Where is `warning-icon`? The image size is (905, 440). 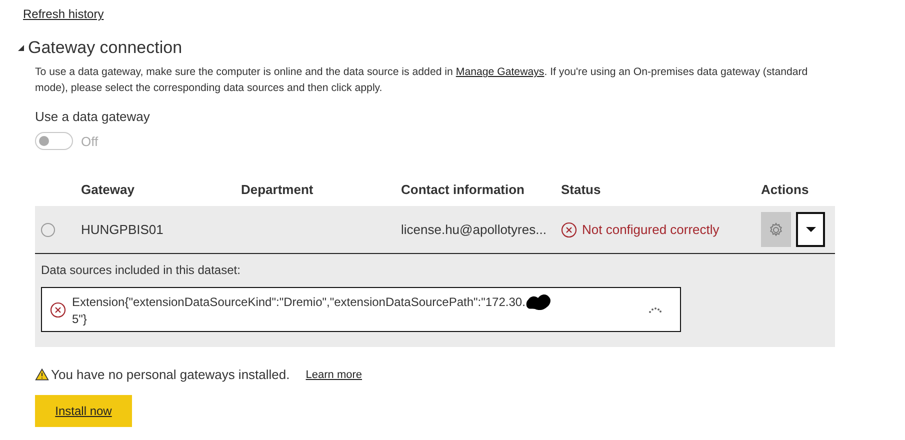
warning-icon is located at coordinates (42, 374).